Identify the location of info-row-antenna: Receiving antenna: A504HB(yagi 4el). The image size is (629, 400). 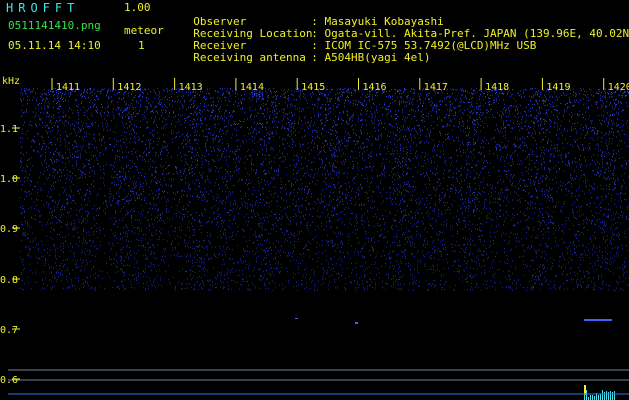
(305, 52).